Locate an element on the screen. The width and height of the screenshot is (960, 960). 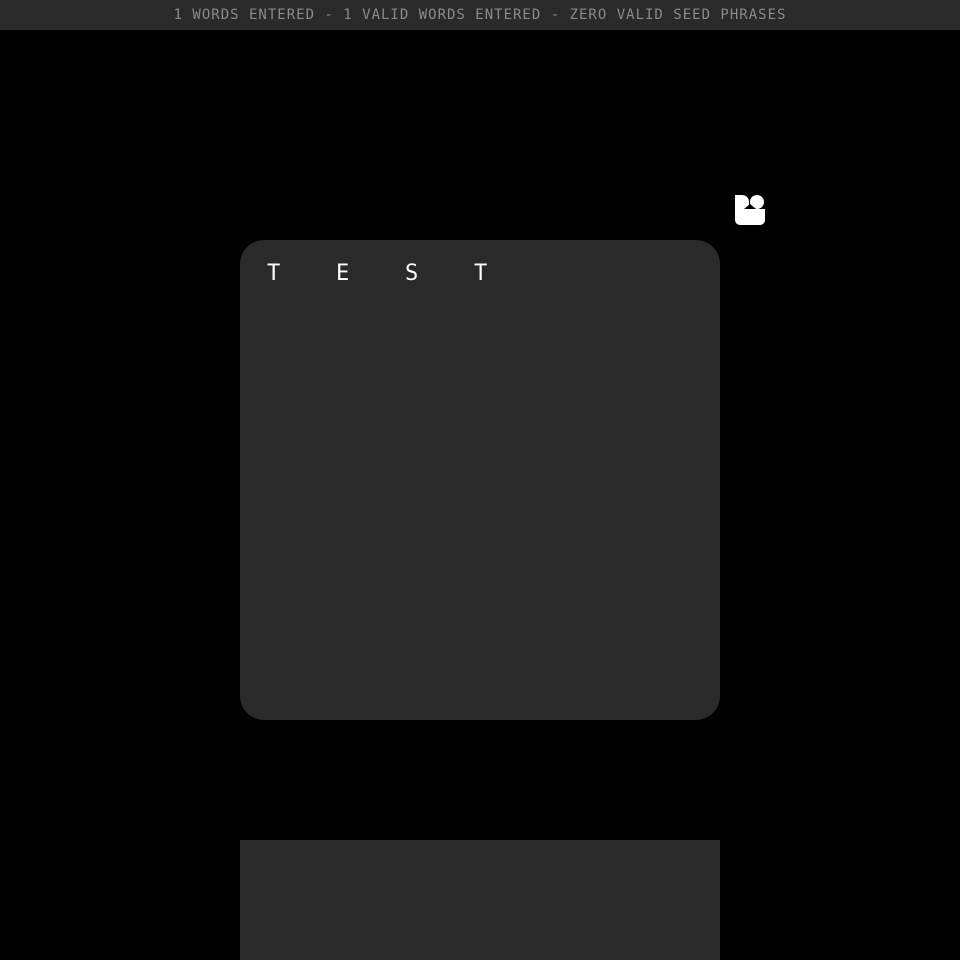
app-logo-icon is located at coordinates (750, 210).